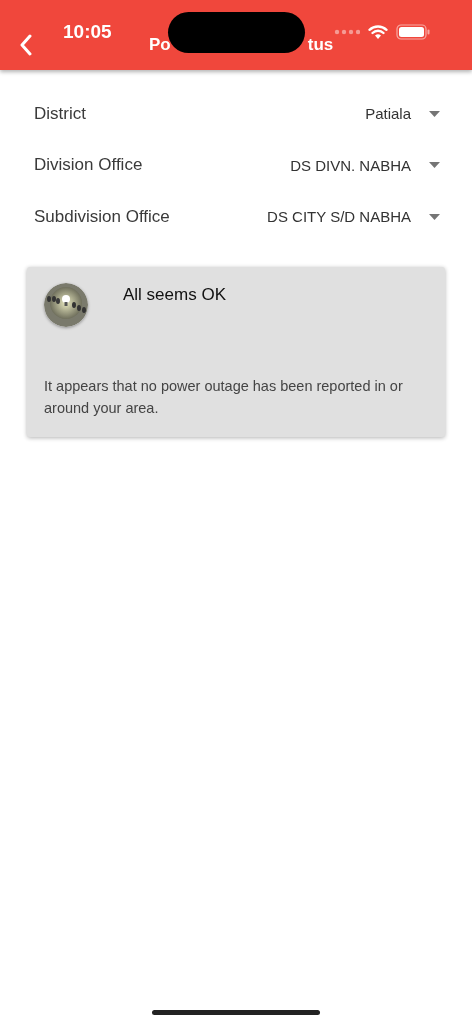 This screenshot has width=472, height=1024. What do you see at coordinates (87, 32) in the screenshot?
I see `status-time: 10:05` at bounding box center [87, 32].